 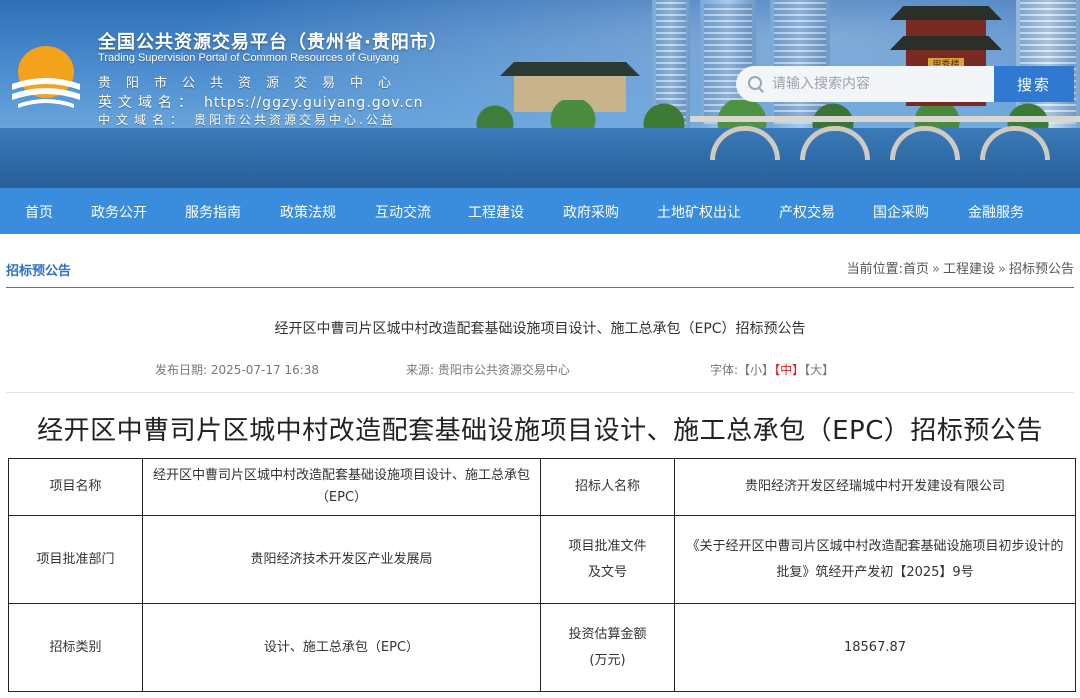 I want to click on nav-item-gov-affairs: 政务公开, so click(x=119, y=212).